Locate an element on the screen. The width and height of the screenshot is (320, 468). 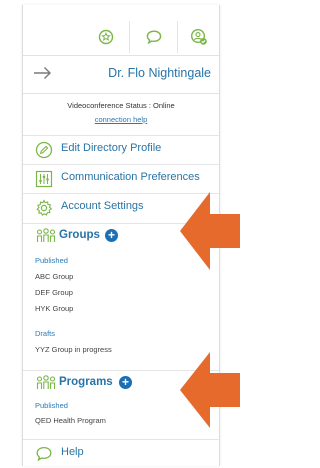
profile-check-icon is located at coordinates (199, 37).